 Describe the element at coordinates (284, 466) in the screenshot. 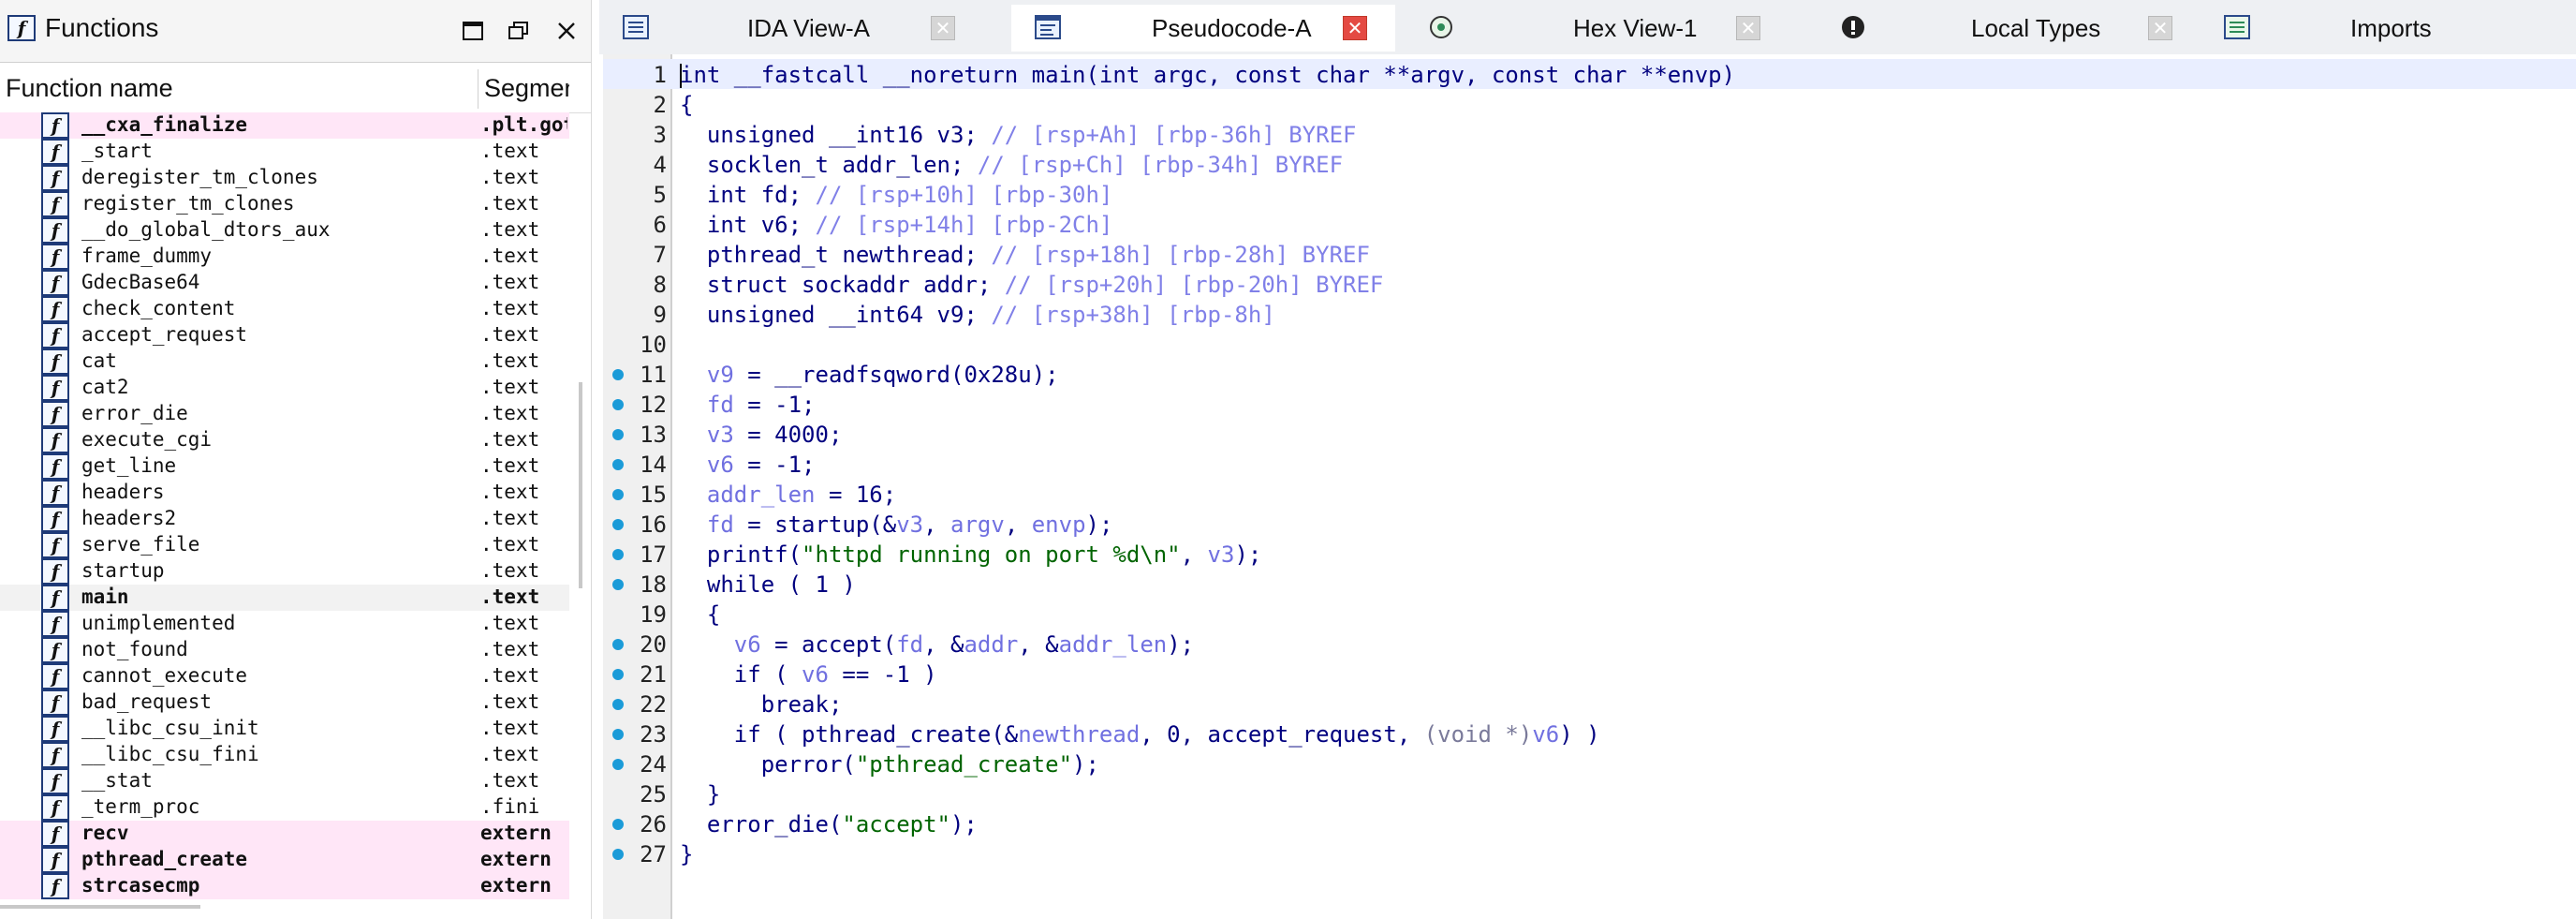

I see `function-row: f get_line .text` at that location.